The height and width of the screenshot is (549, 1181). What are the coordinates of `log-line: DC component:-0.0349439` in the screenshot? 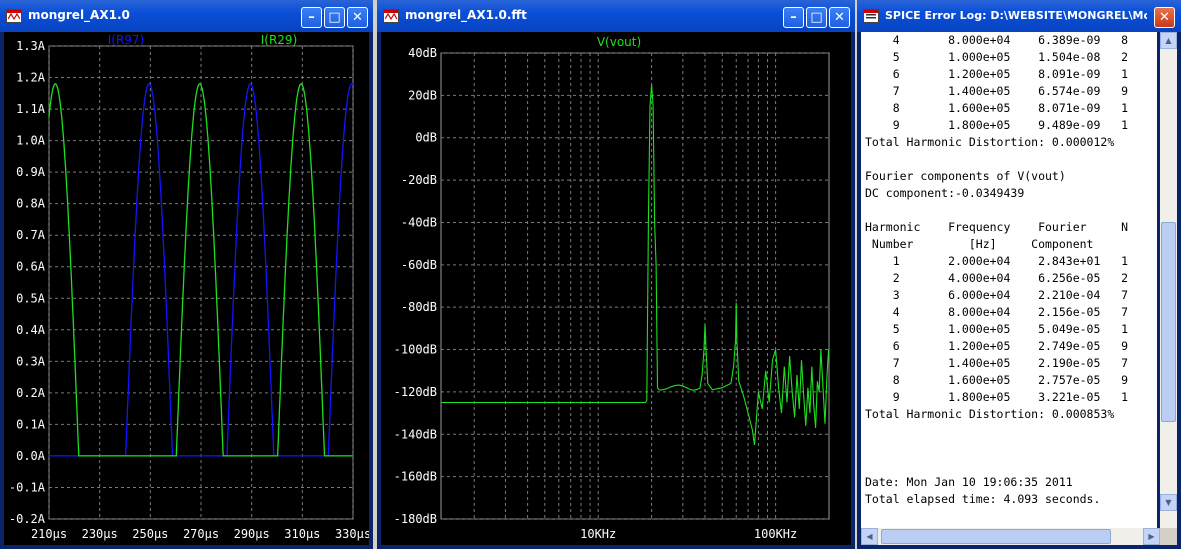 It's located at (945, 193).